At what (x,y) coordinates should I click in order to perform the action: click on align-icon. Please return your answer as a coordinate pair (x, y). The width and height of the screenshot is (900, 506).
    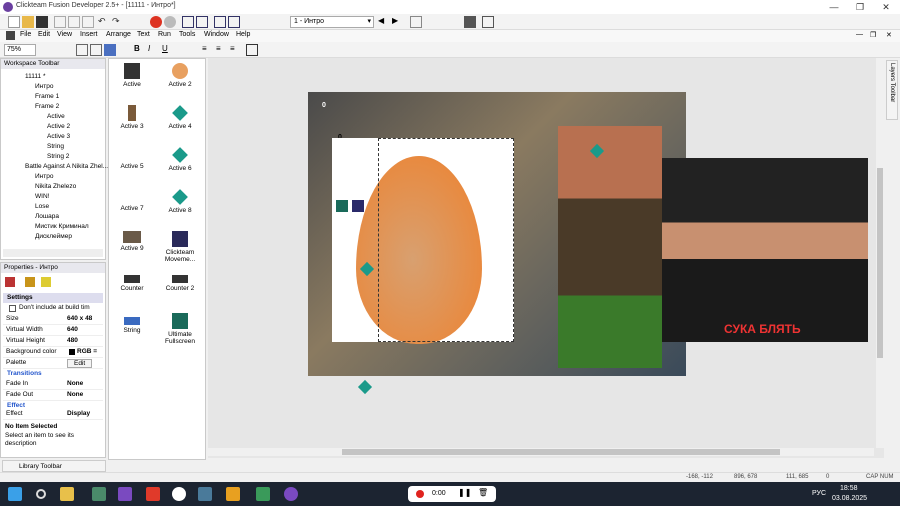
    Looking at the image, I should click on (110, 50).